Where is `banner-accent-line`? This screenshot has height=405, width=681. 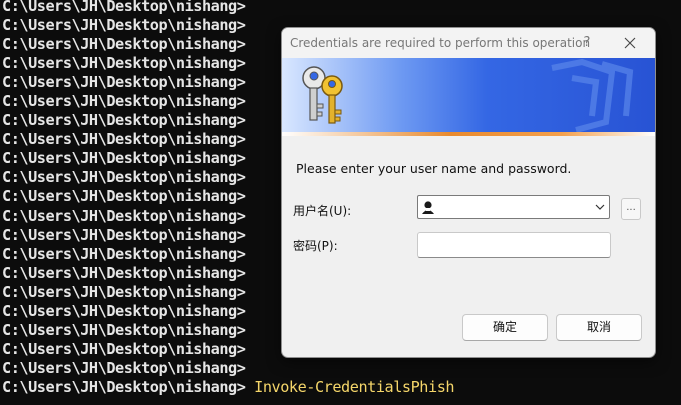
banner-accent-line is located at coordinates (468, 134).